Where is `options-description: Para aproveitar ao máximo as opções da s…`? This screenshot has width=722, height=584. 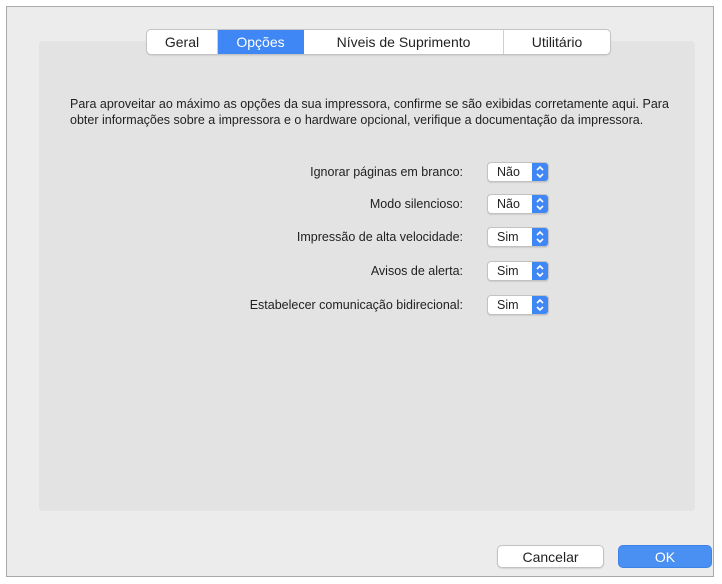 options-description: Para aproveitar ao máximo as opções da s… is located at coordinates (369, 112).